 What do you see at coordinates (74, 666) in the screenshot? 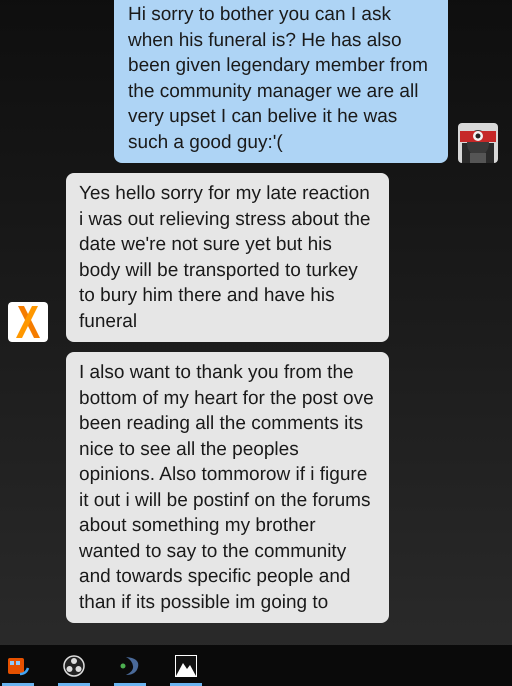
I see `aperture-icon` at bounding box center [74, 666].